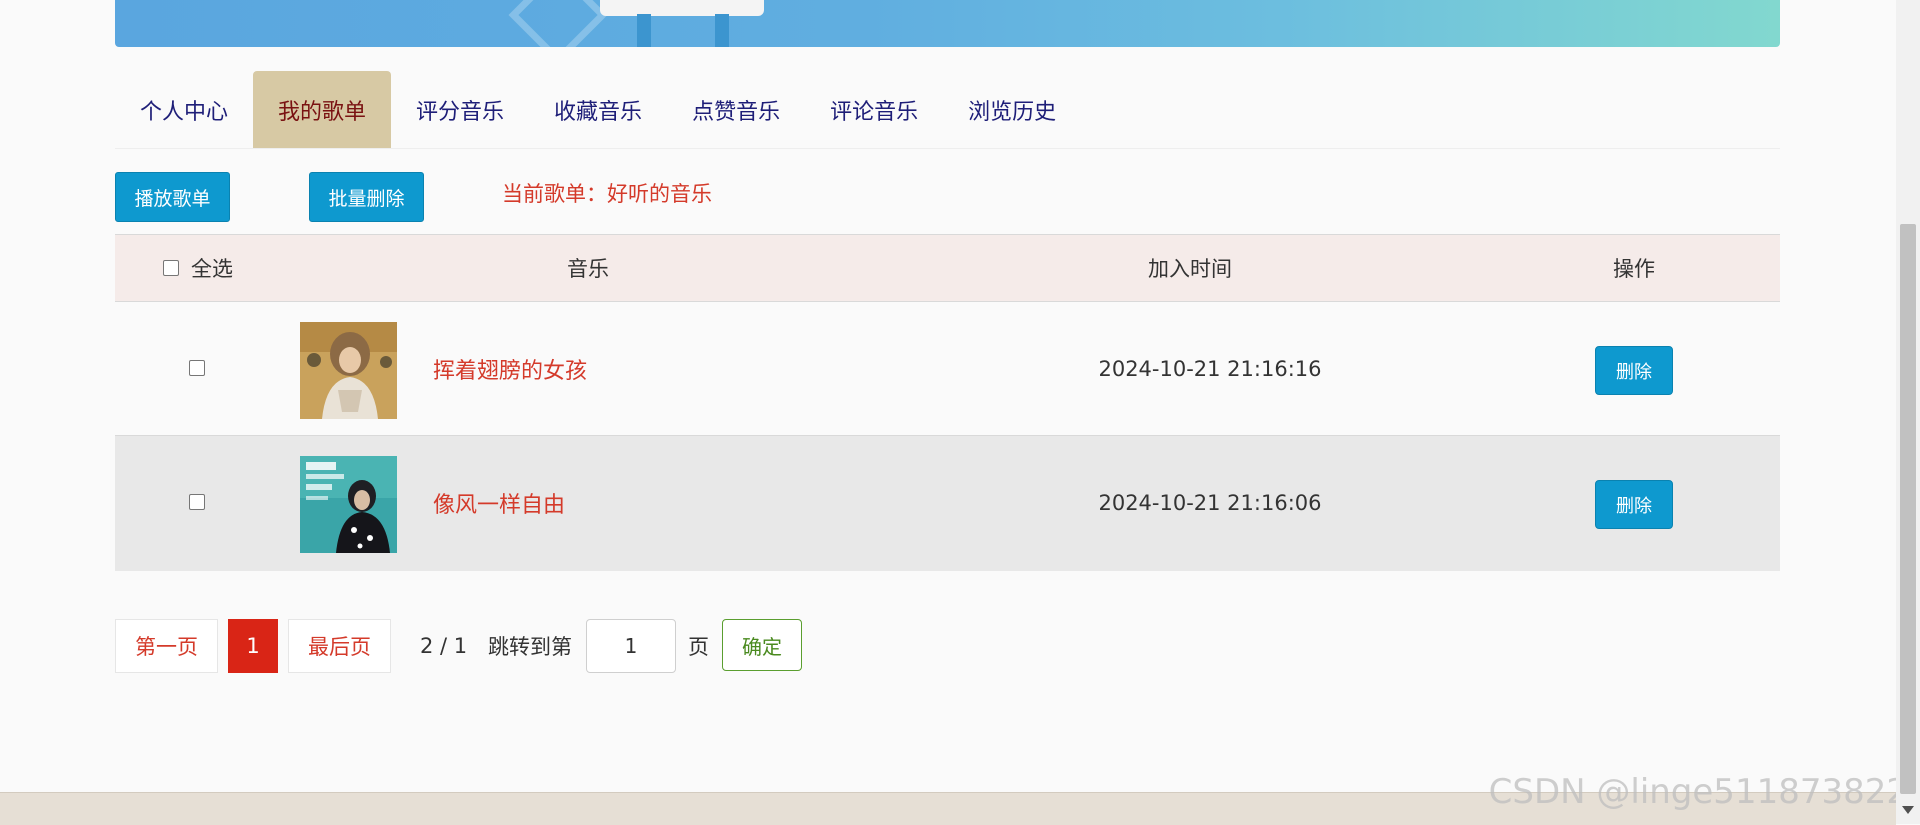  What do you see at coordinates (683, 30) in the screenshot?
I see `banner-illustration-figure` at bounding box center [683, 30].